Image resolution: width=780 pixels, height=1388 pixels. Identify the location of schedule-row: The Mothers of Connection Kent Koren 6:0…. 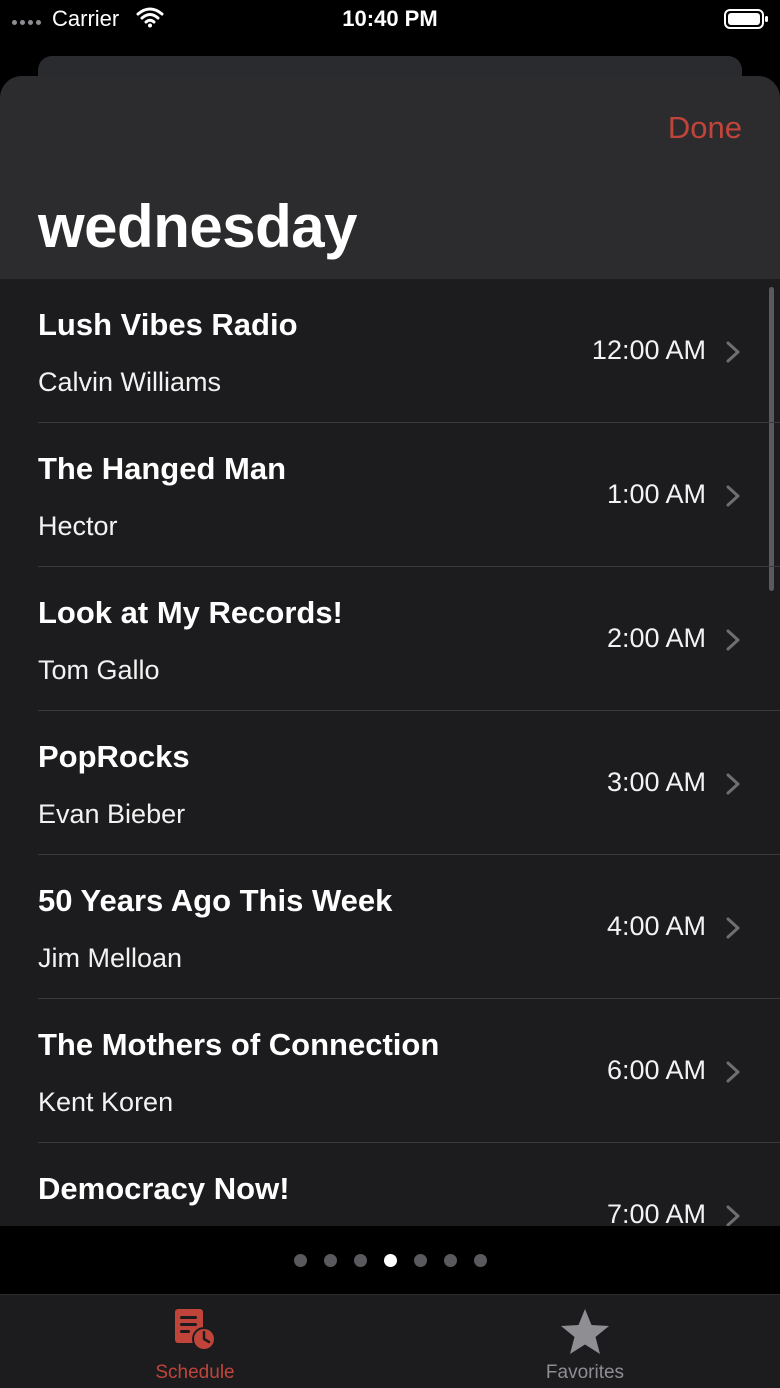
(390, 1071).